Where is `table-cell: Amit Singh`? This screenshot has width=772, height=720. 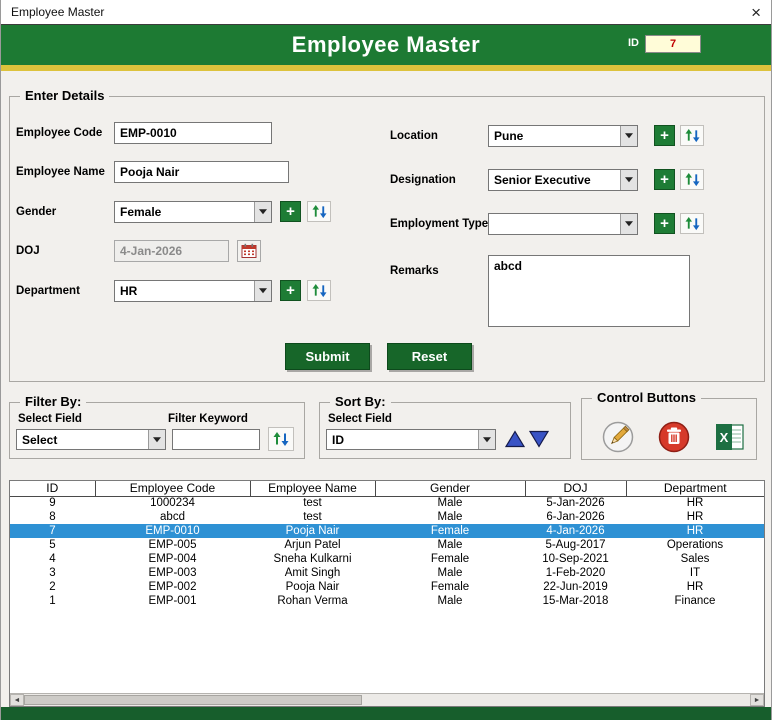
table-cell: Amit Singh is located at coordinates (312, 573).